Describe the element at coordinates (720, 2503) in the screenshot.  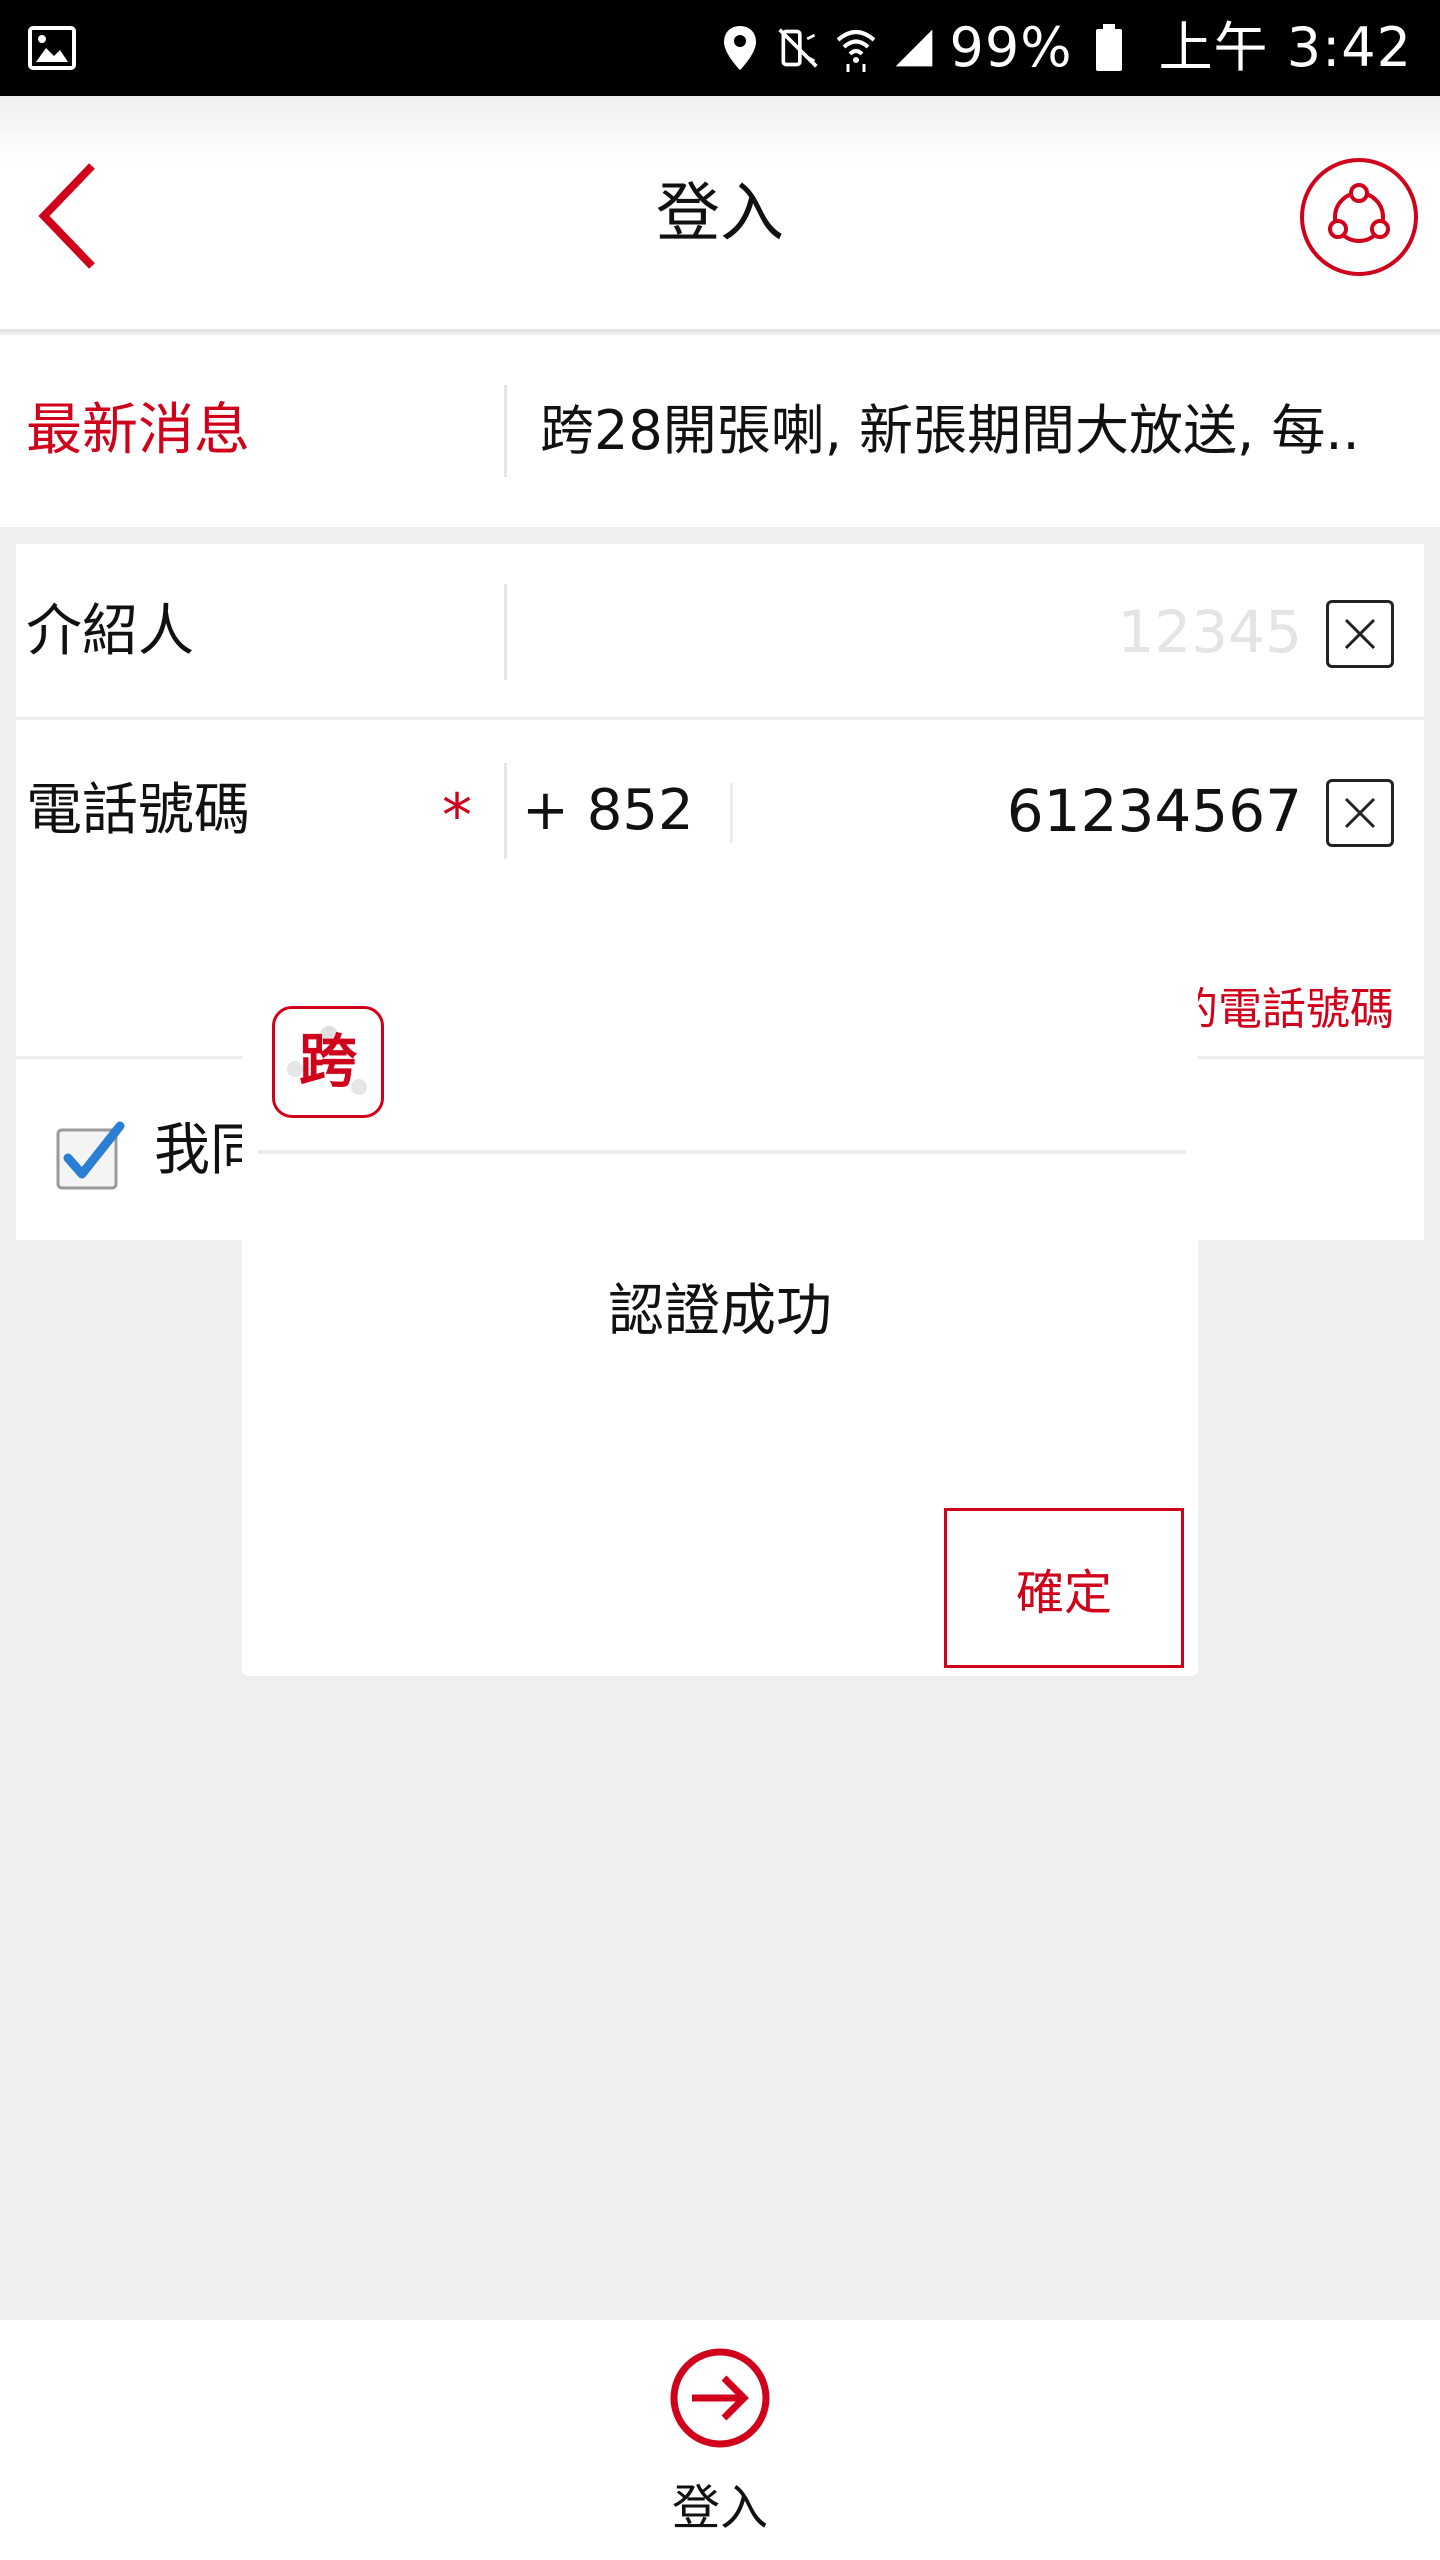
I see `login-label: 登入` at that location.